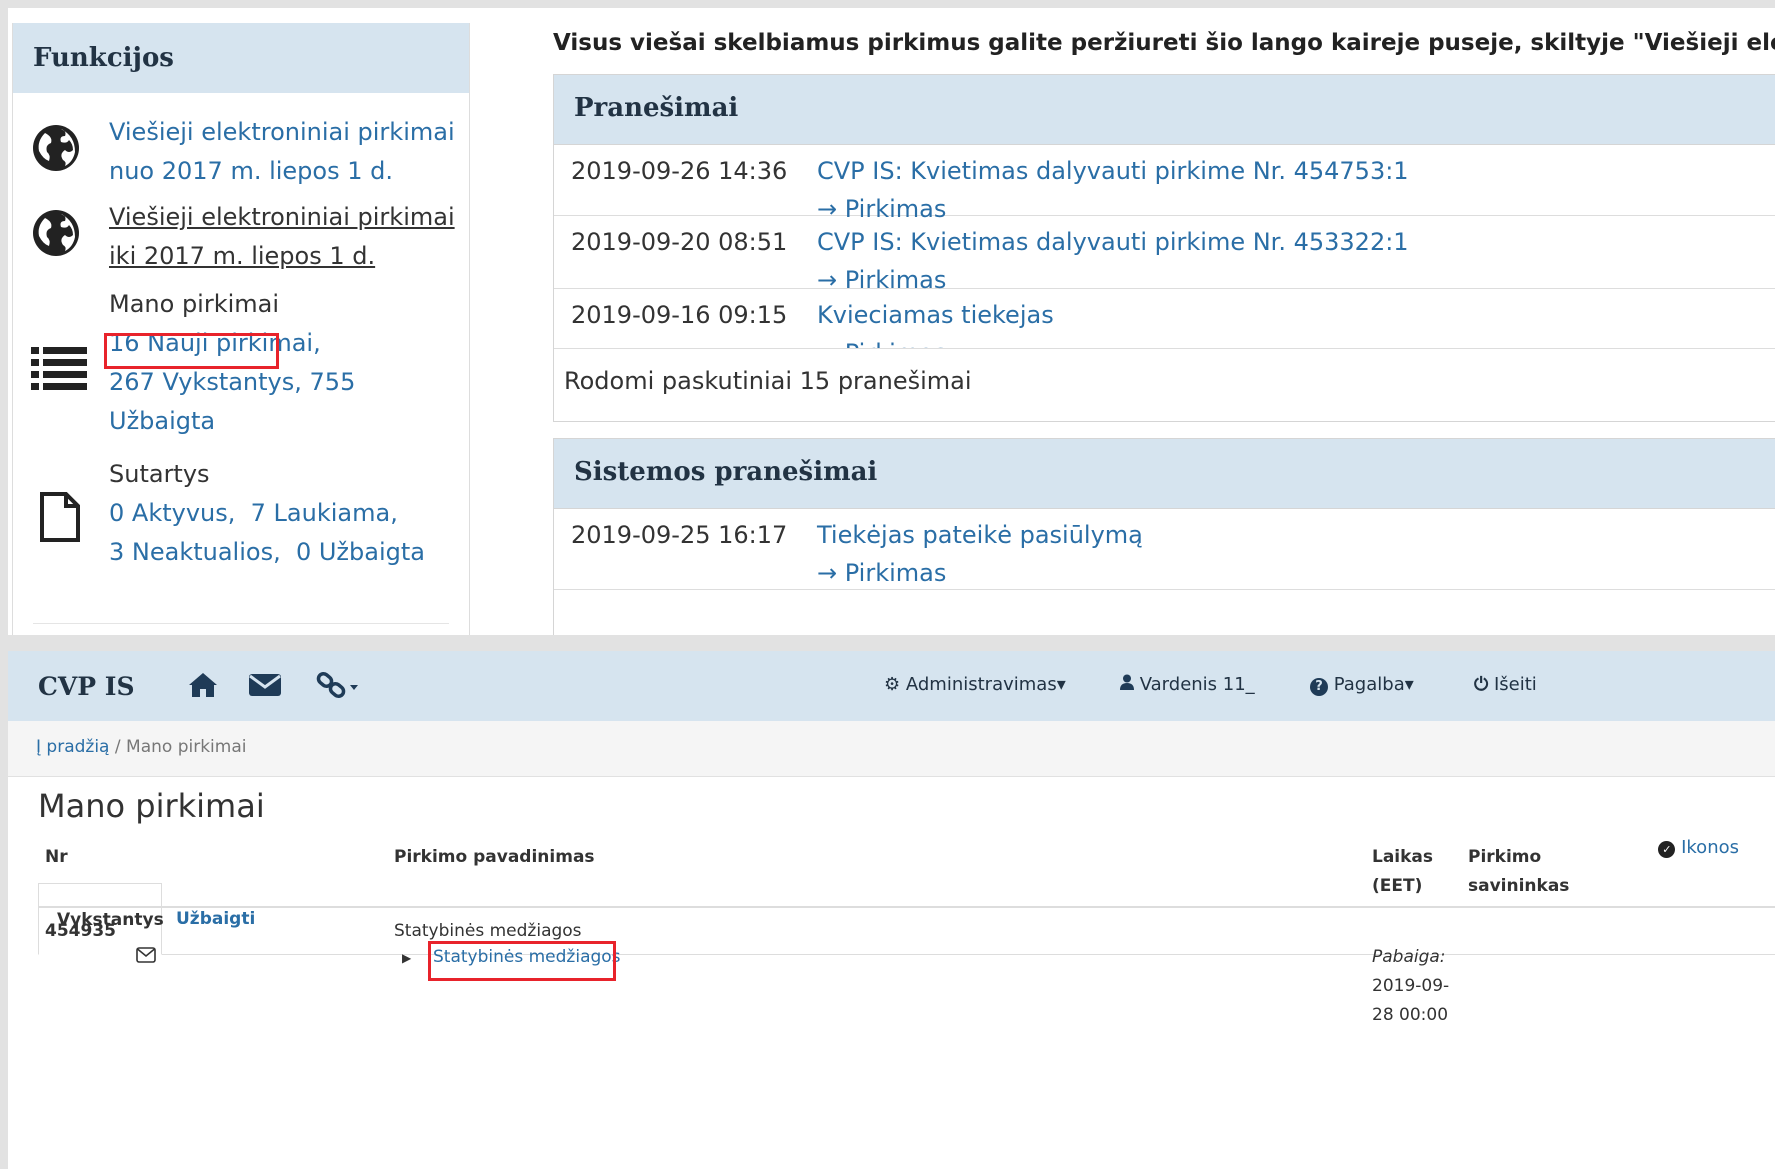 The width and height of the screenshot is (1775, 1169). Describe the element at coordinates (265, 686) in the screenshot. I see `envelope-icon` at that location.